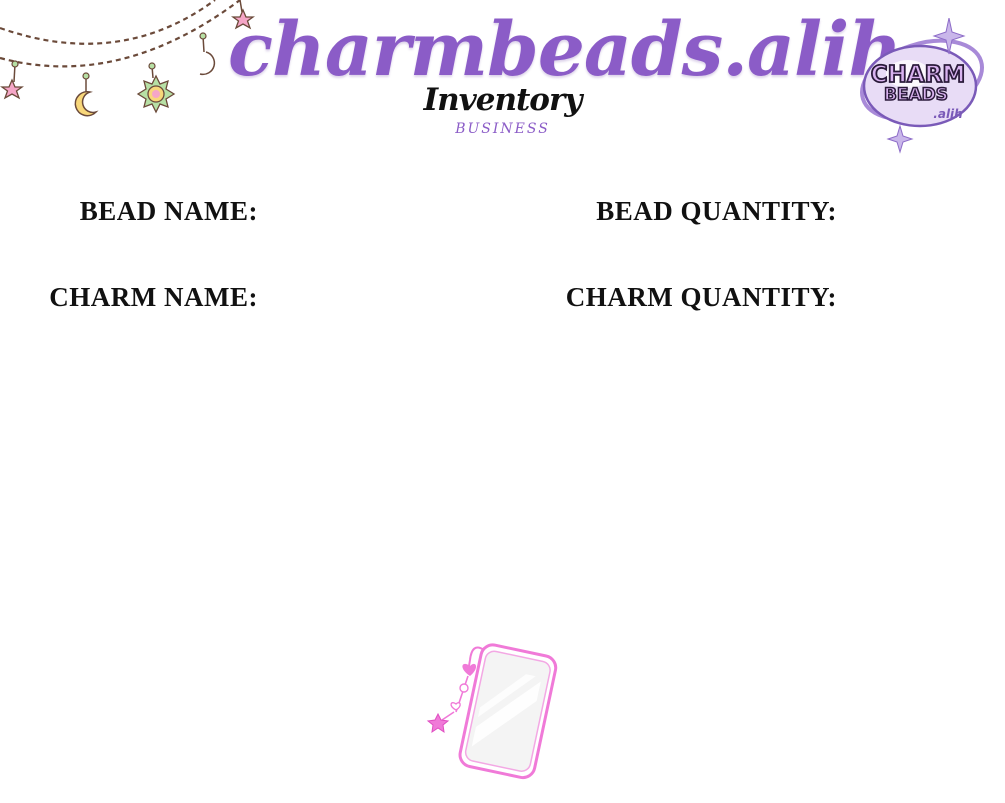  Describe the element at coordinates (716, 211) in the screenshot. I see `bead-quantity-label: BEAD QUANTITY:` at that location.